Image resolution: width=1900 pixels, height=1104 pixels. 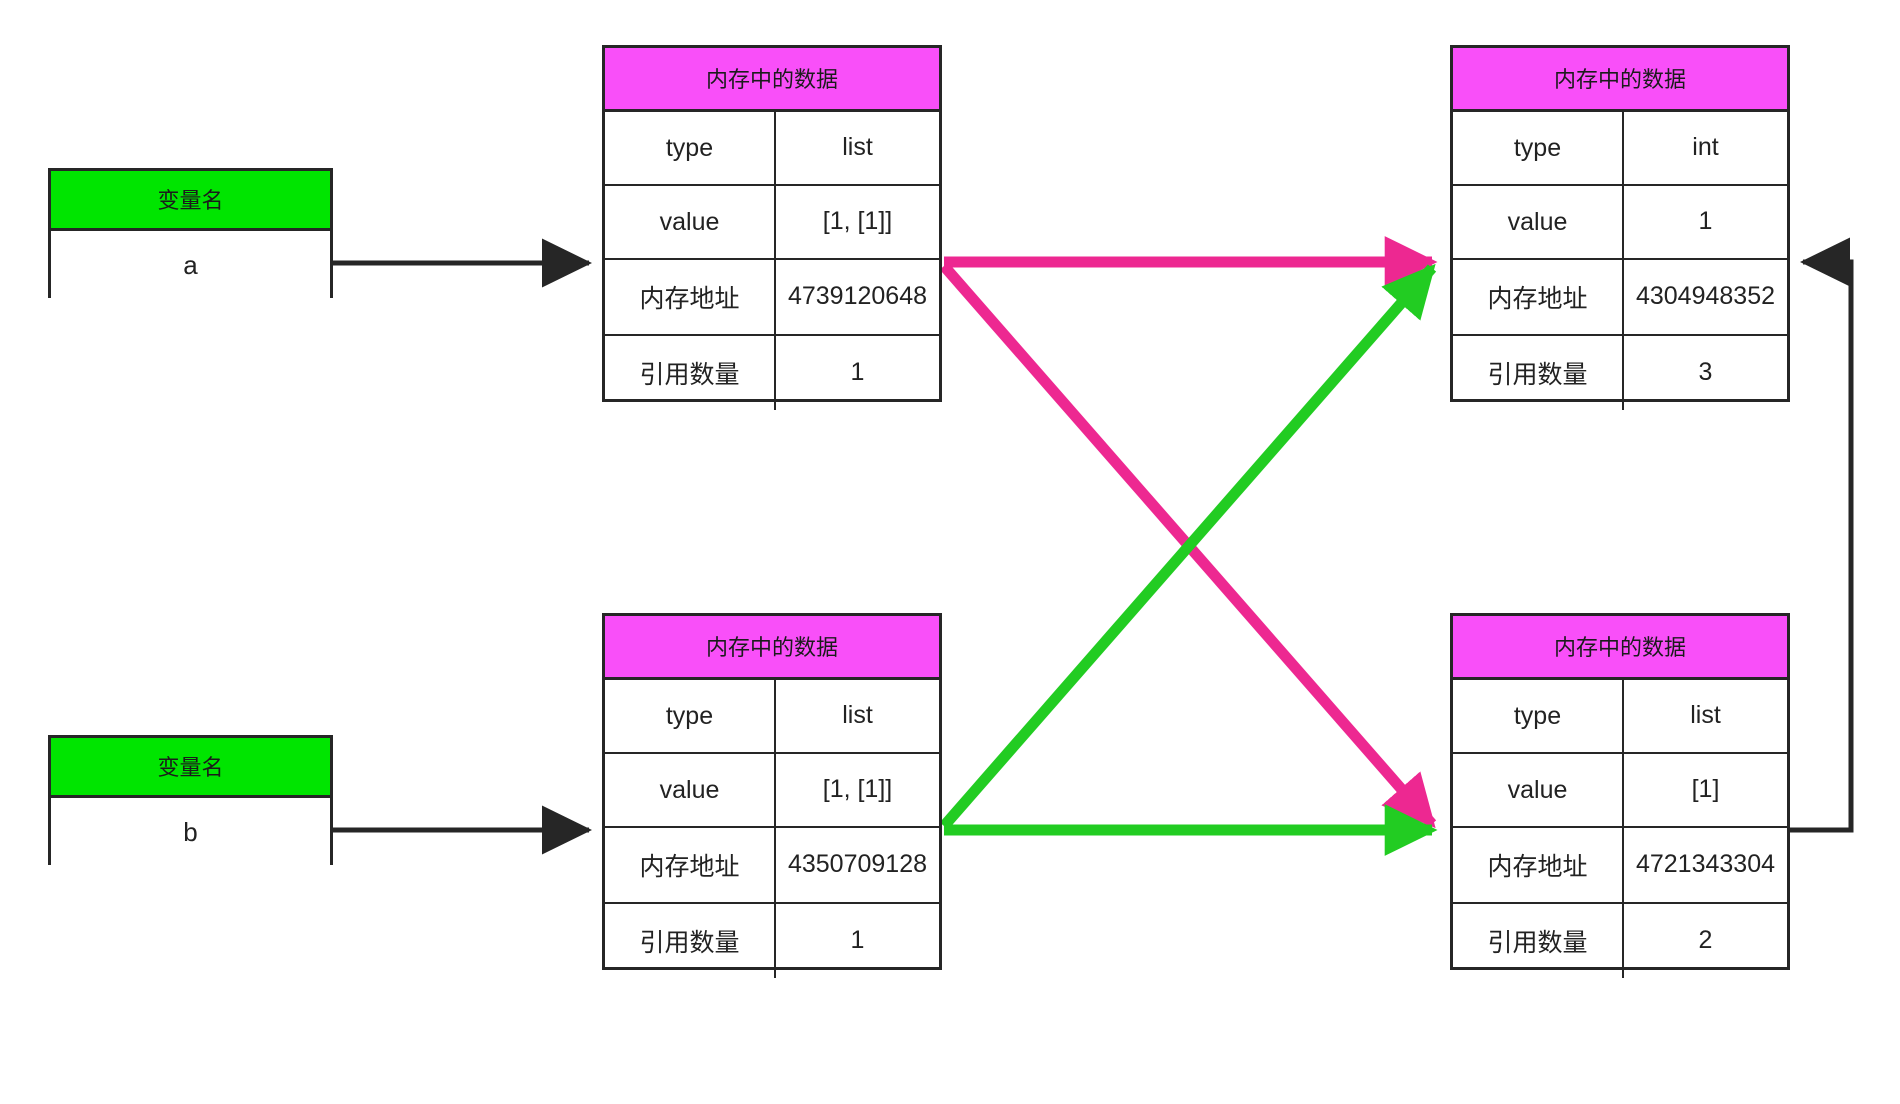 I want to click on memory-row-value-field: value 1, so click(x=1620, y=223).